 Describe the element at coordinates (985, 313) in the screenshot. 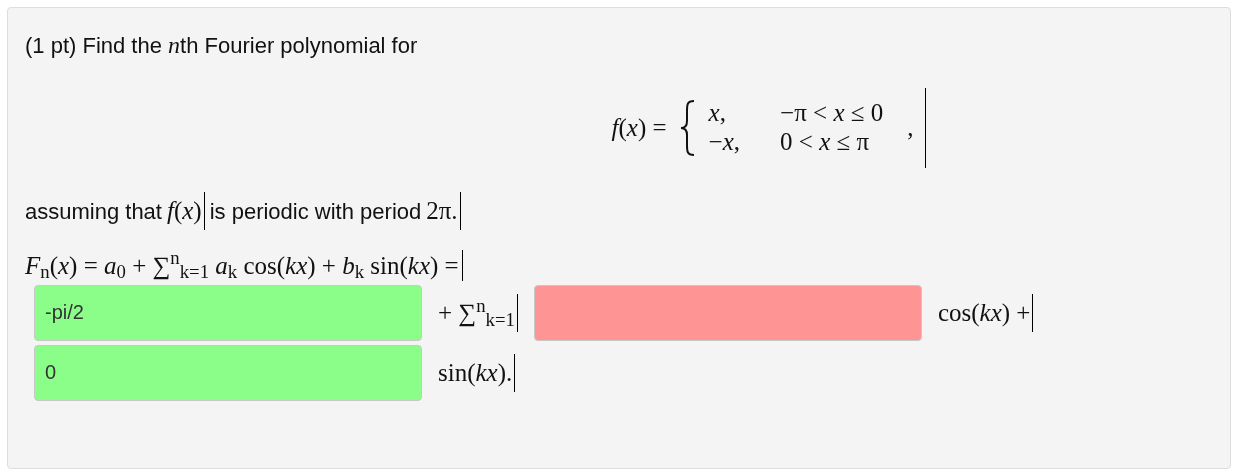

I see `math-text: cos(kx) +` at that location.